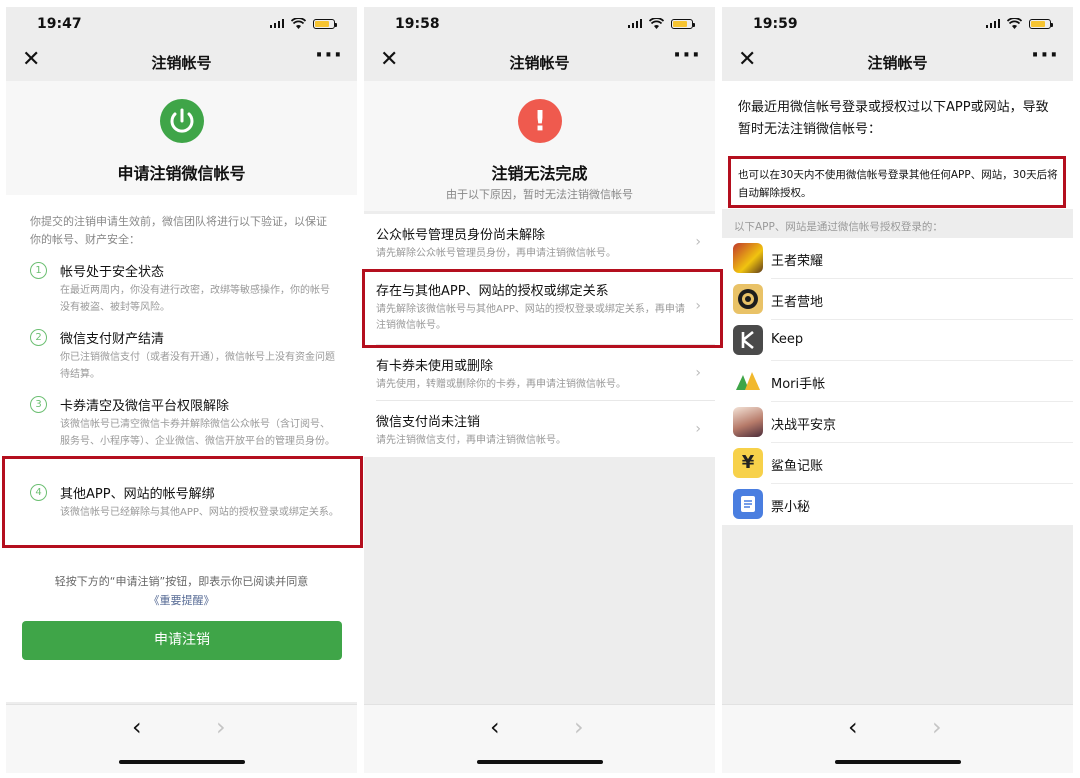 Image resolution: width=1080 pixels, height=778 pixels. Describe the element at coordinates (897, 504) in the screenshot. I see `list-item: 票小秘` at that location.